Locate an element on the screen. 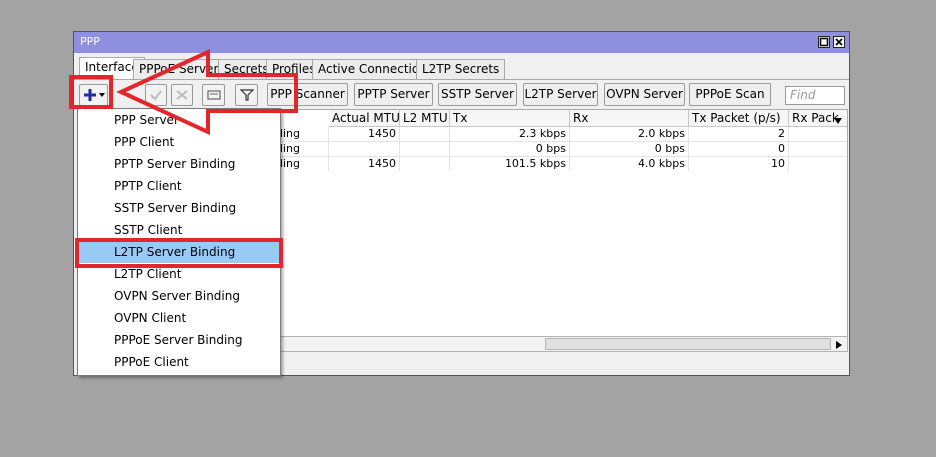  annotation-arrow-icon is located at coordinates (207, 92).